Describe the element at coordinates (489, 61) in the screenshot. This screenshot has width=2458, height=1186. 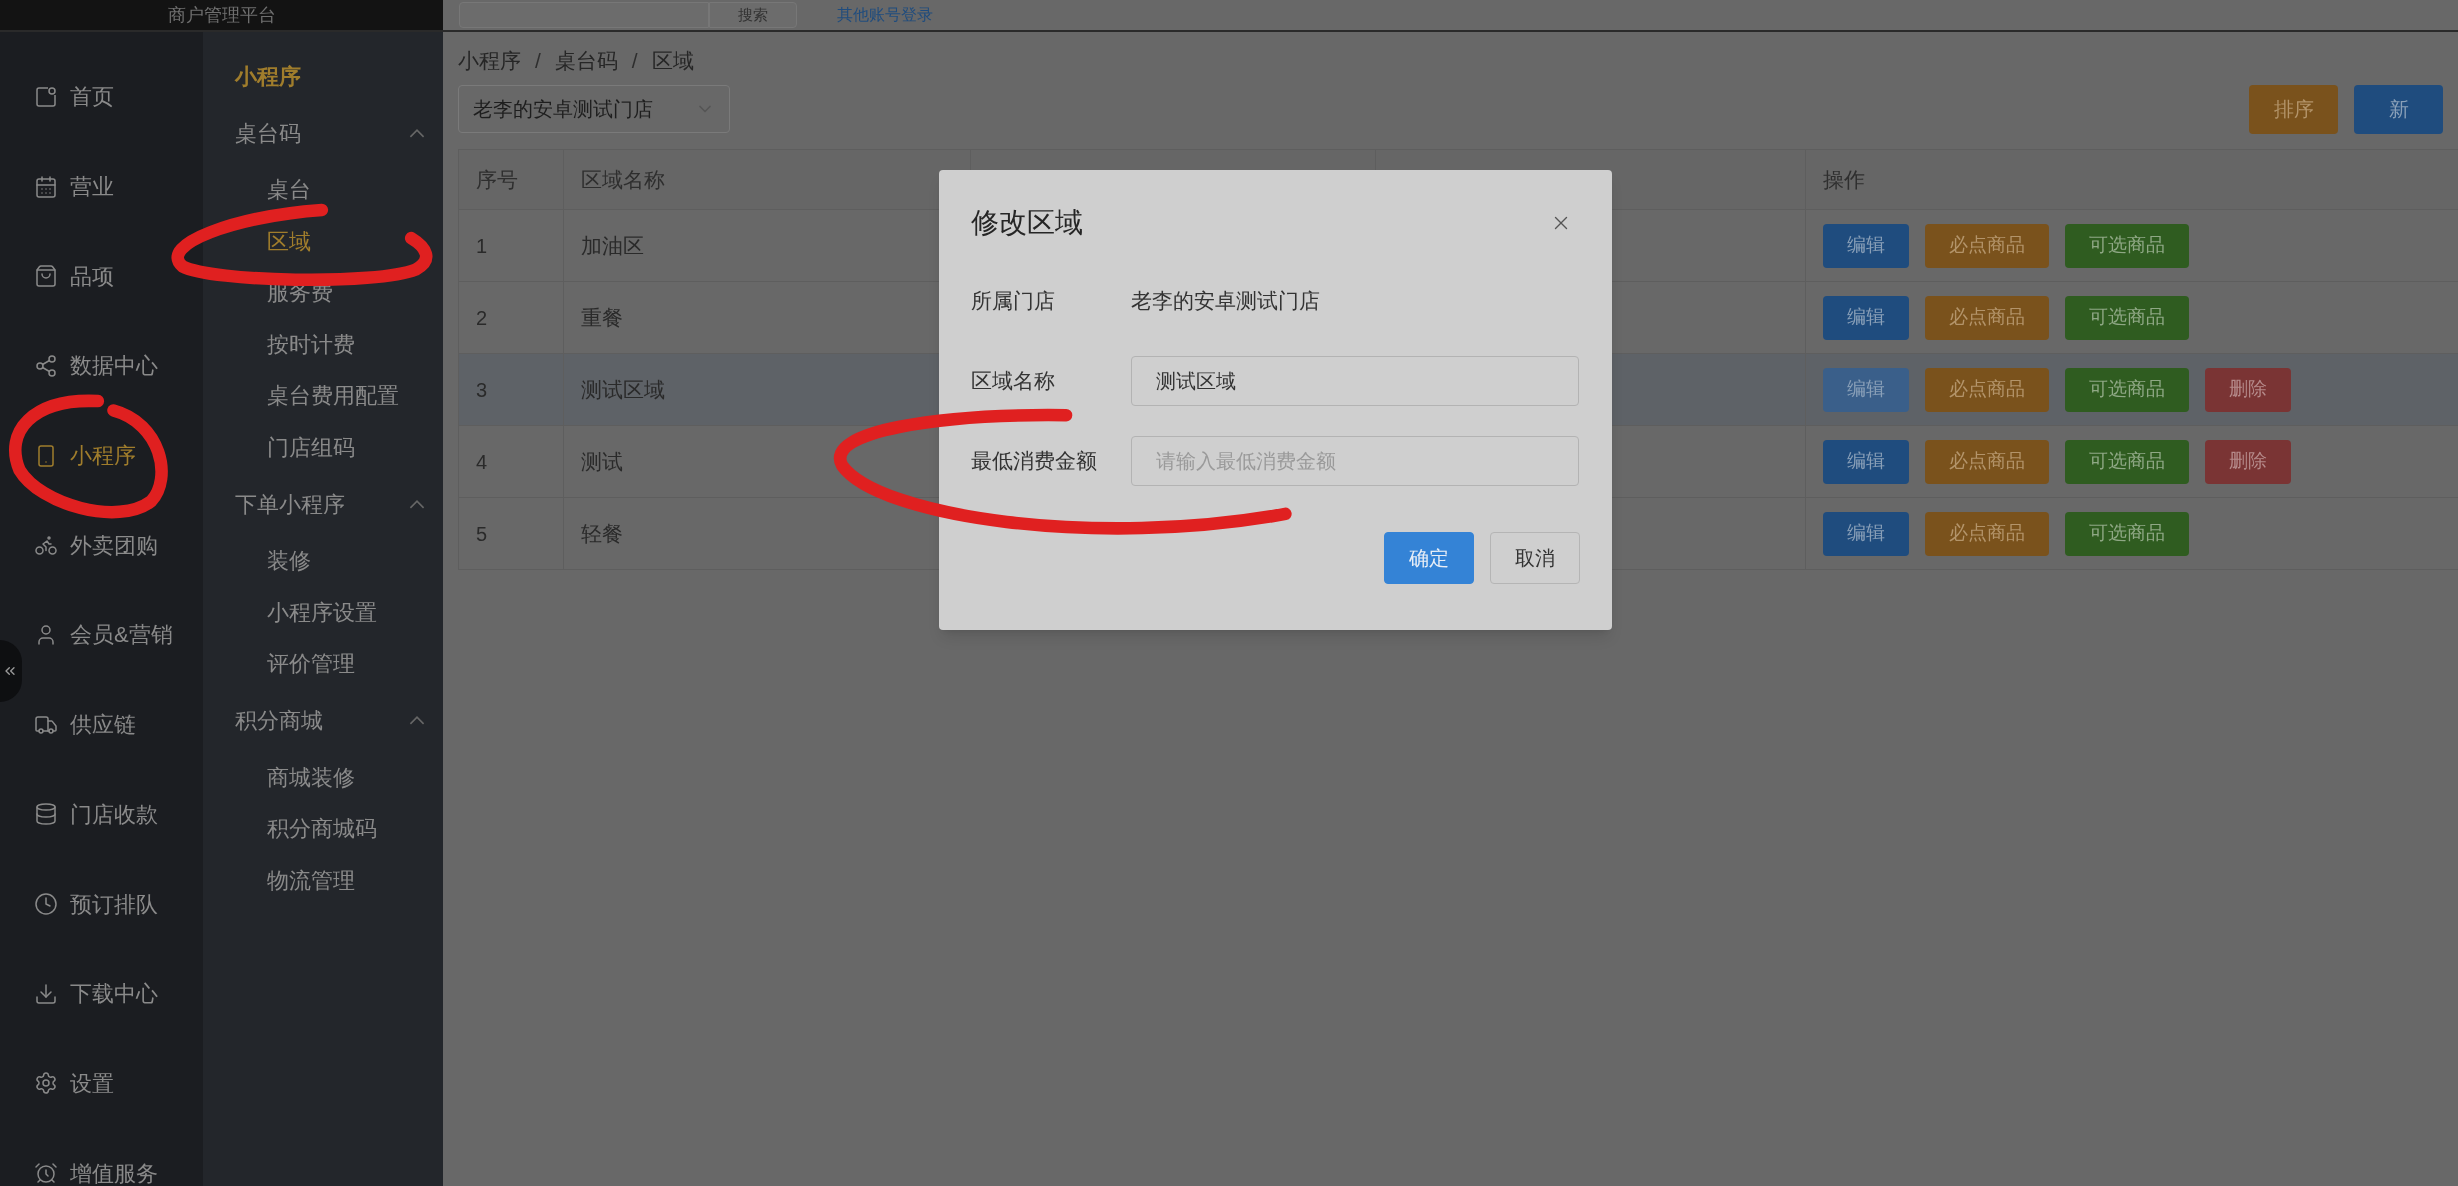
I see `breadcrumb-item: 小程序` at that location.